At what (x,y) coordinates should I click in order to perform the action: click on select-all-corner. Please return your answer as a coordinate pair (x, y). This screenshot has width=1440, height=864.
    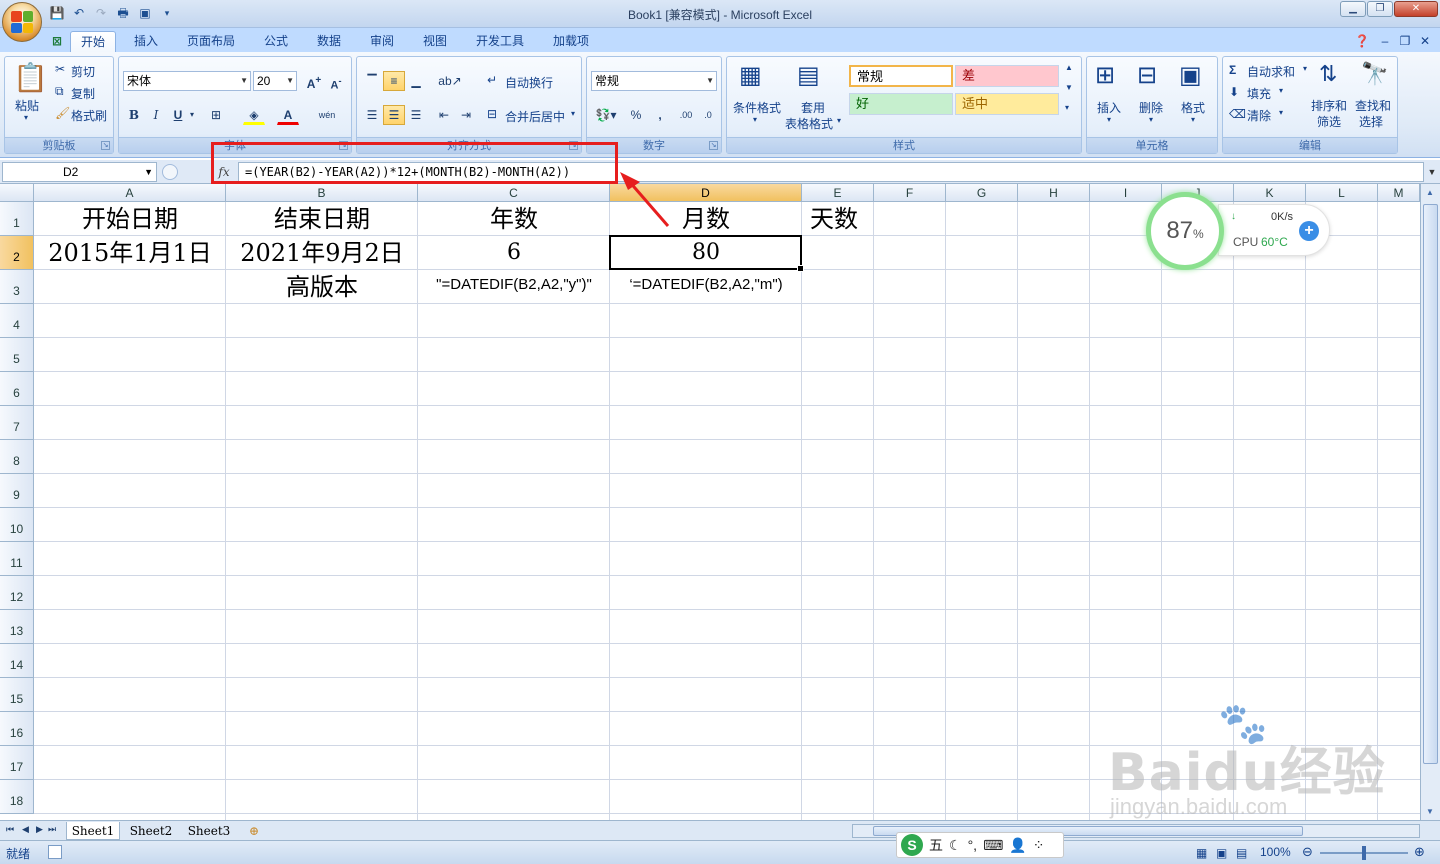
    Looking at the image, I should click on (17, 193).